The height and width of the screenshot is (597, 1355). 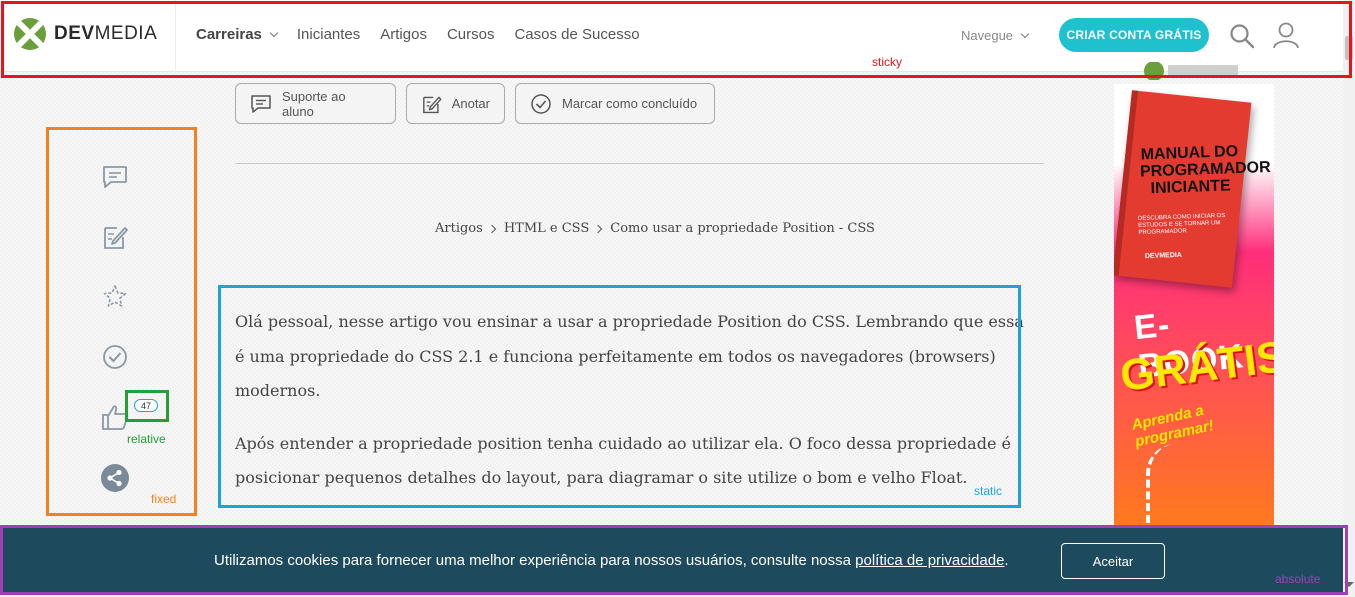 I want to click on breadcrumb-artigos: Artigos, so click(x=459, y=228).